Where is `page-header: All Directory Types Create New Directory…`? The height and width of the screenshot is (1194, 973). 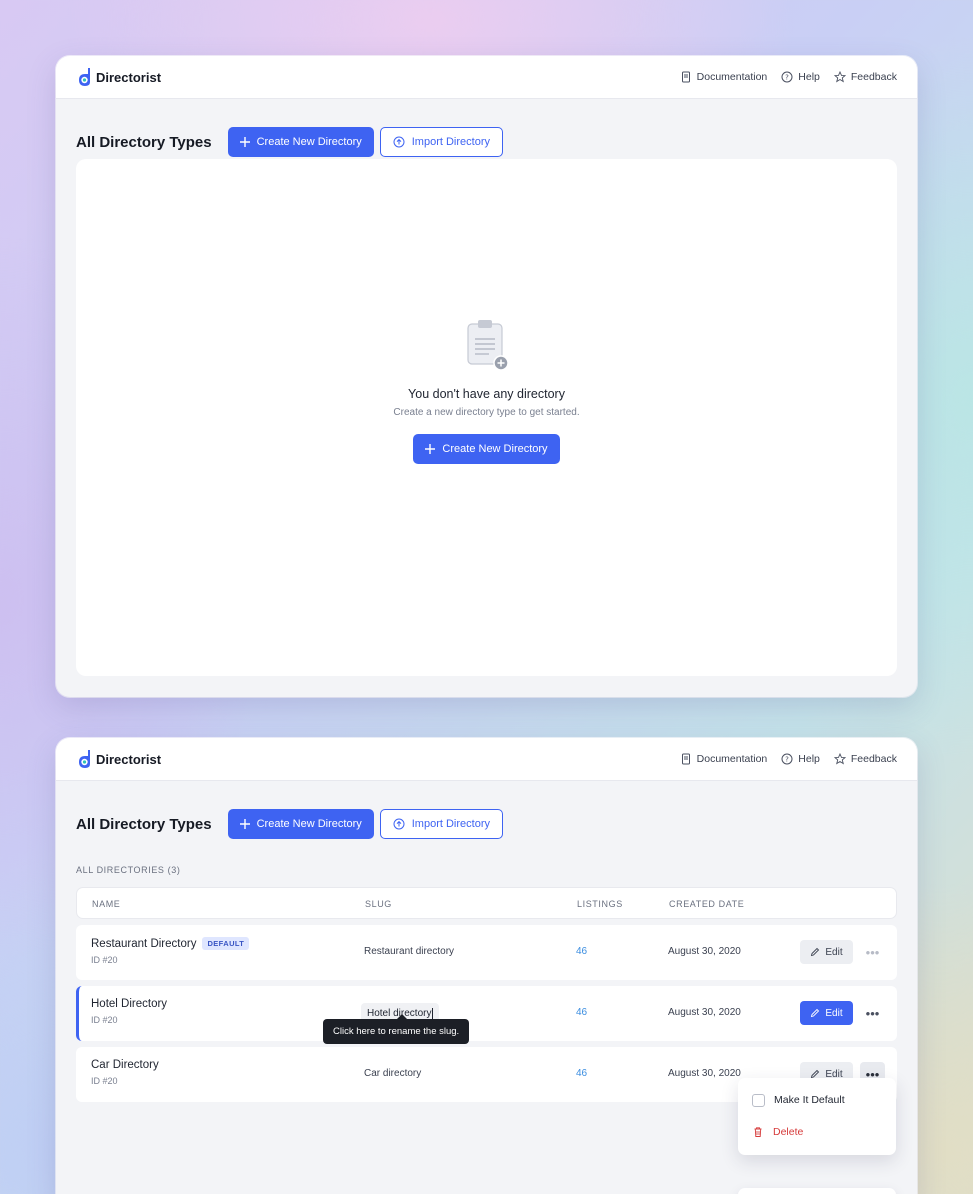 page-header: All Directory Types Create New Directory… is located at coordinates (486, 824).